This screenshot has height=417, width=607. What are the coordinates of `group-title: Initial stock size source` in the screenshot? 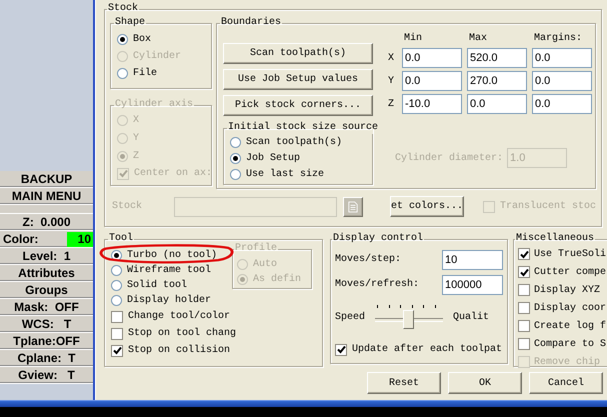 It's located at (303, 128).